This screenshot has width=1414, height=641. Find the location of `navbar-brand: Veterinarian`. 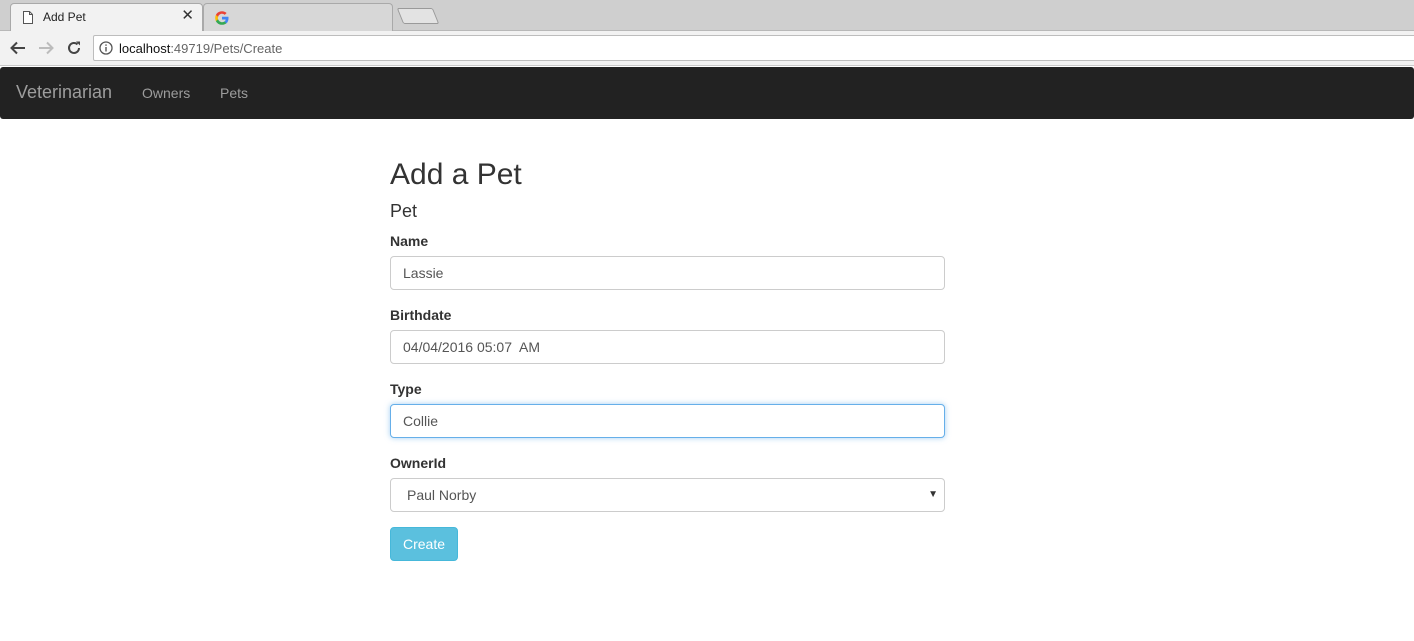

navbar-brand: Veterinarian is located at coordinates (64, 92).